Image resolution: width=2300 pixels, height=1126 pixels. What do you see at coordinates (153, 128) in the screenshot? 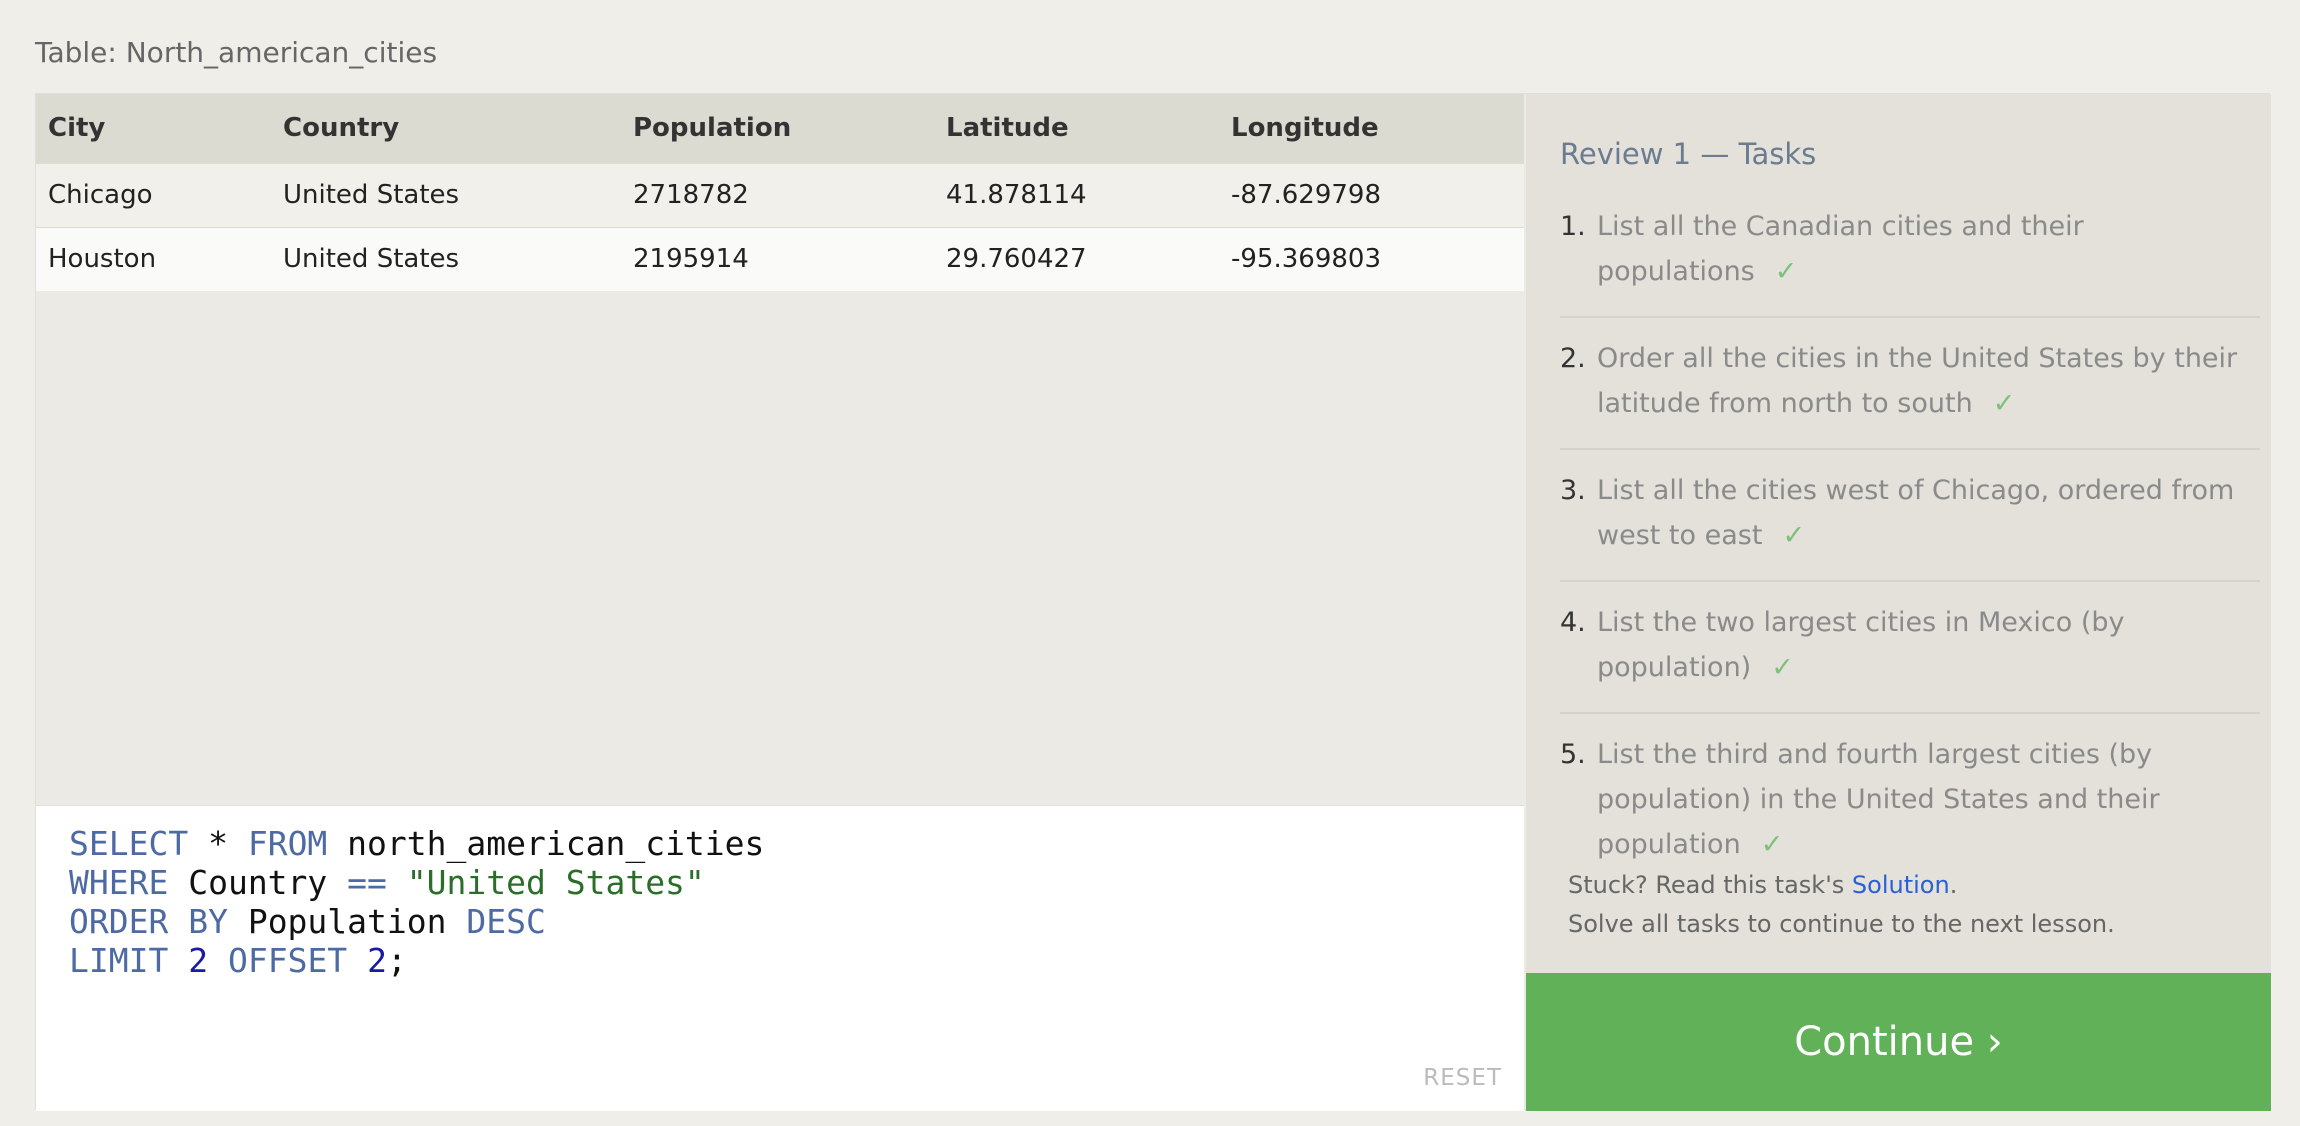
I see `column-header: City` at bounding box center [153, 128].